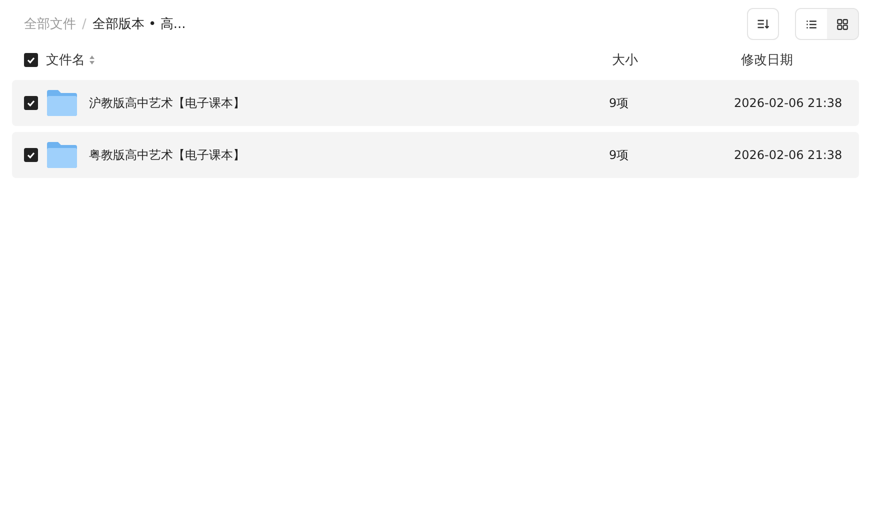 This screenshot has height=514, width=874. I want to click on column-header: 修改日期, so click(767, 60).